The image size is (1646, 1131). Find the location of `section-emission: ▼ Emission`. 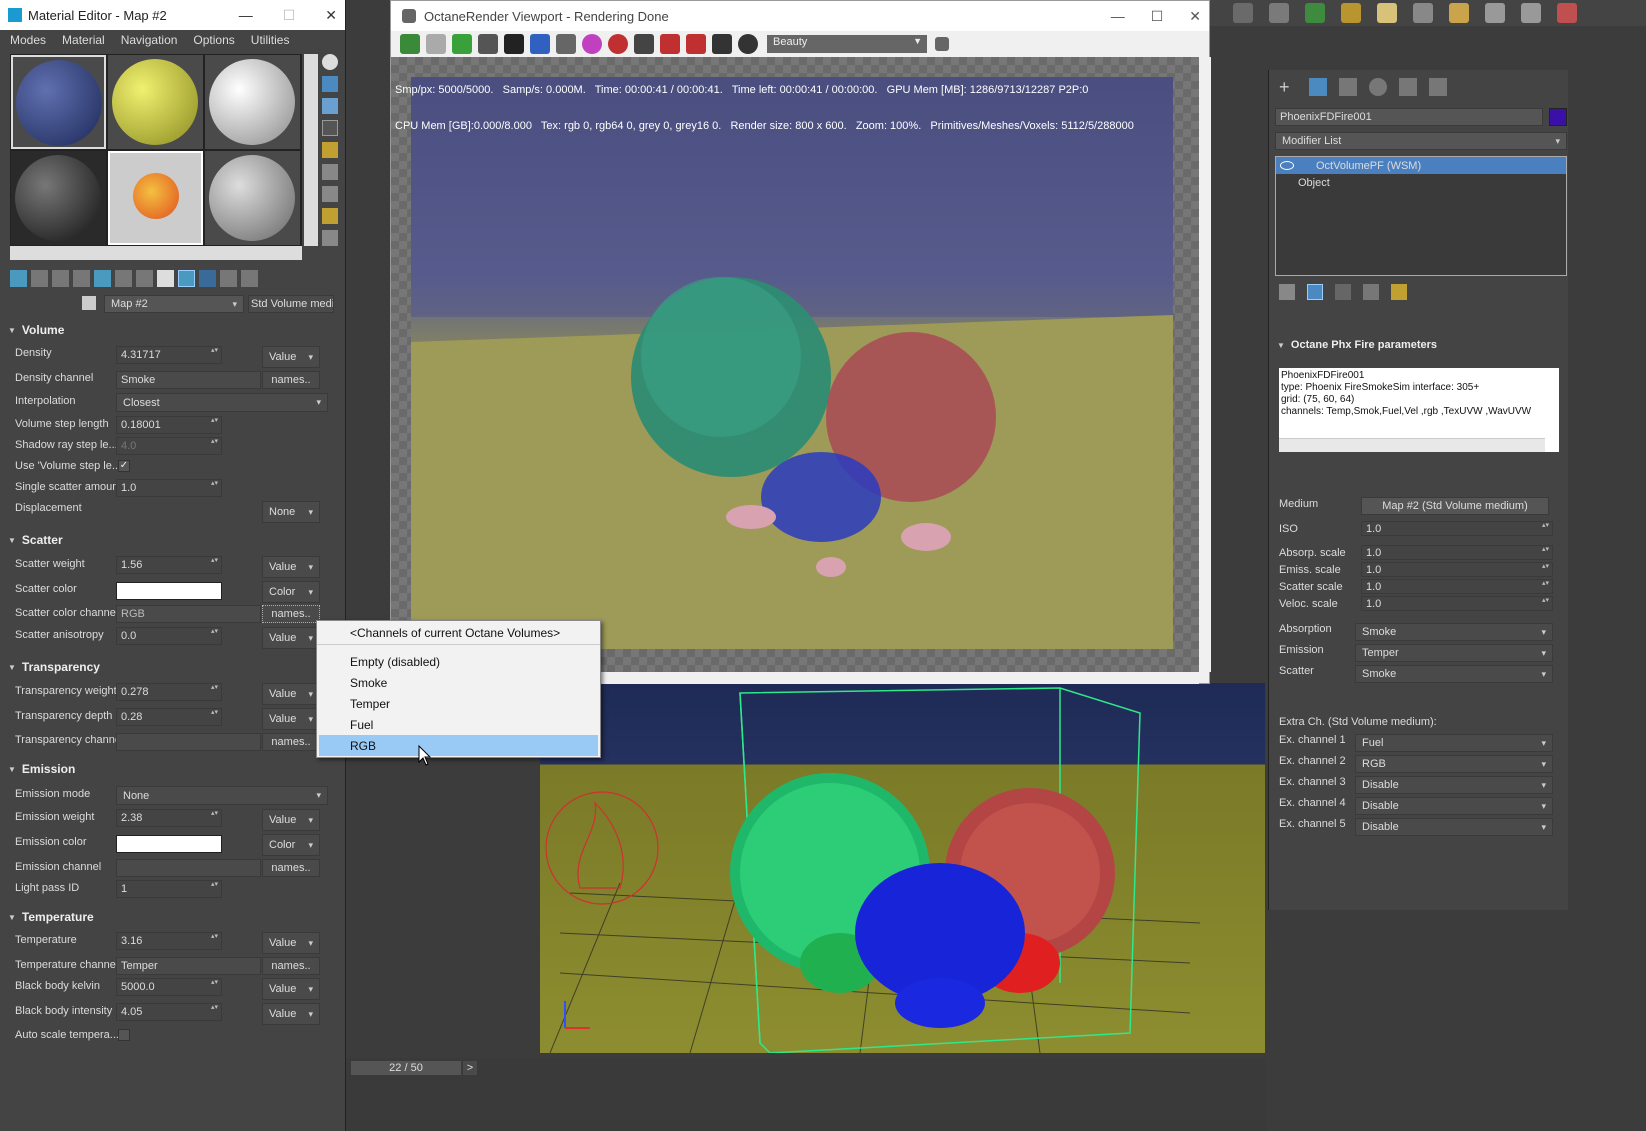

section-emission: ▼ Emission is located at coordinates (173, 769).